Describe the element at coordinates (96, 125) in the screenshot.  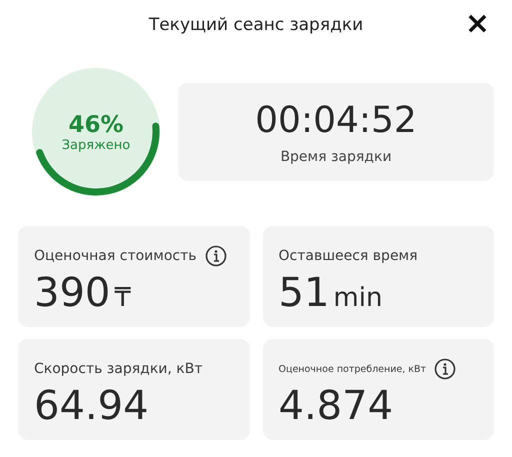
I see `charge-percent: 46%` at that location.